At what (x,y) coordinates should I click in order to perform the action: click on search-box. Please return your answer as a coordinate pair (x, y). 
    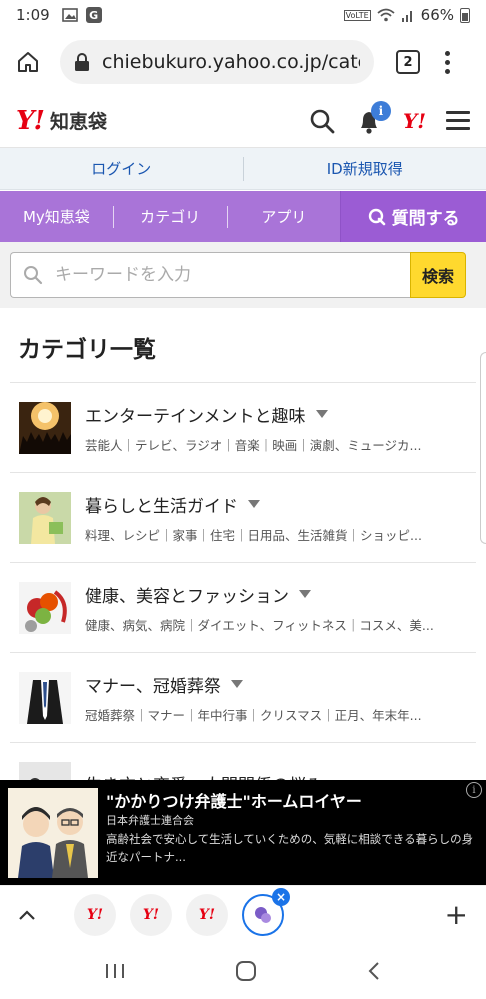
    Looking at the image, I should click on (210, 275).